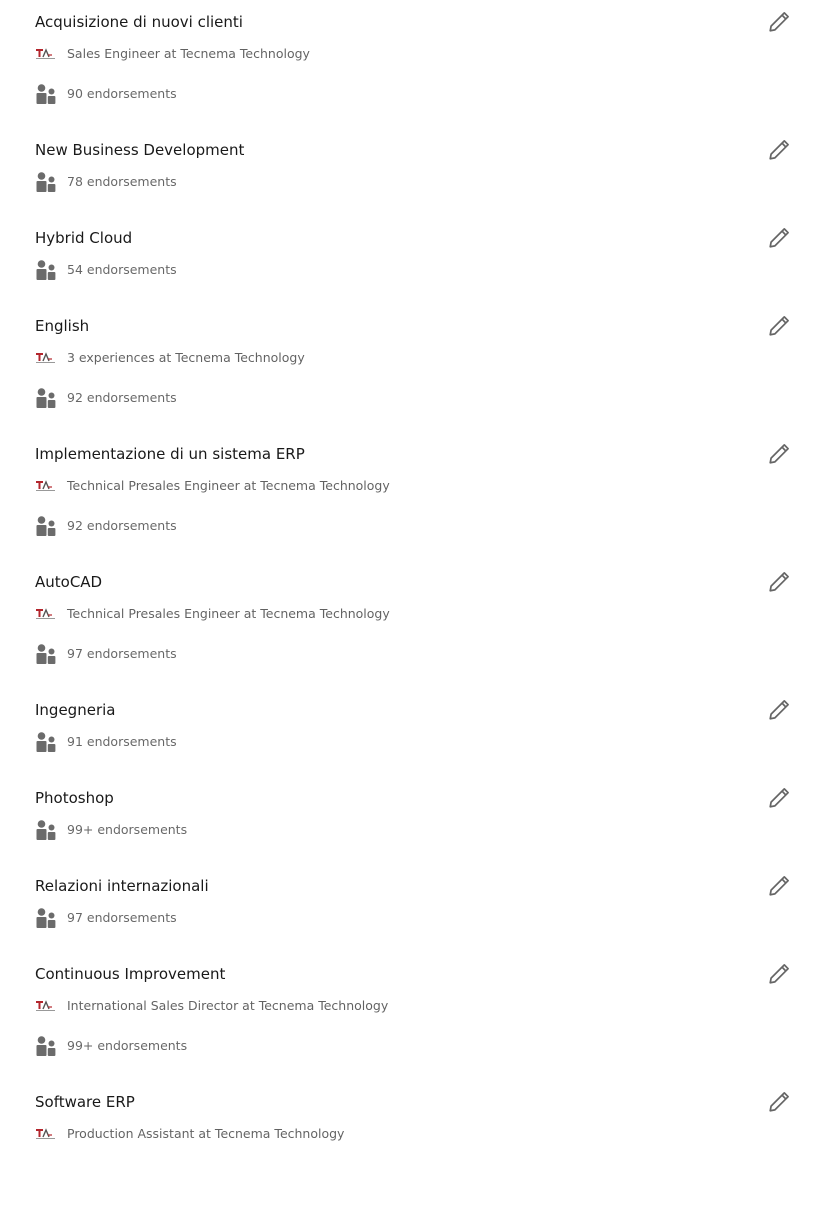 This screenshot has width=829, height=1208. I want to click on endorsement-count: 91 endorsements, so click(122, 742).